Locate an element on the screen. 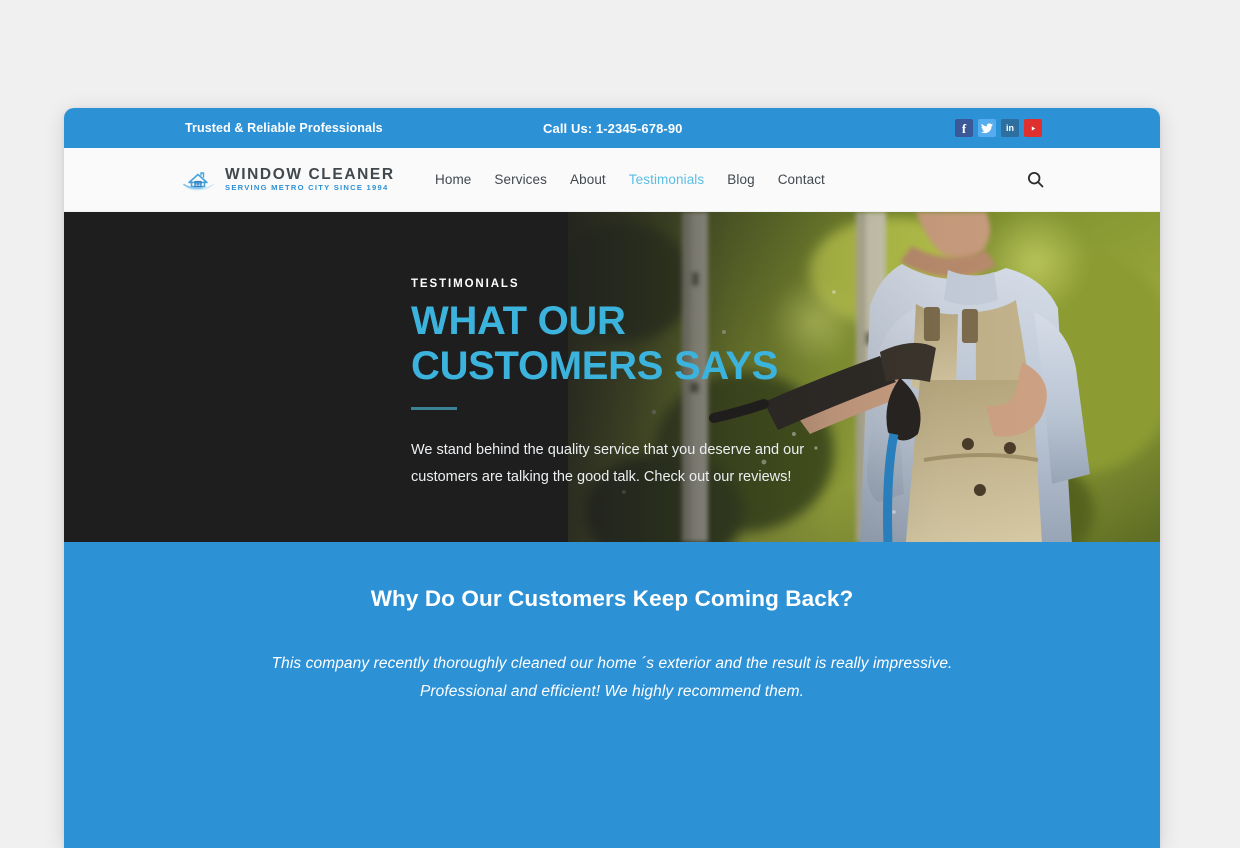 The width and height of the screenshot is (1240, 848). hero-title-line-2: CUSTOMERS SAYS is located at coordinates (595, 366).